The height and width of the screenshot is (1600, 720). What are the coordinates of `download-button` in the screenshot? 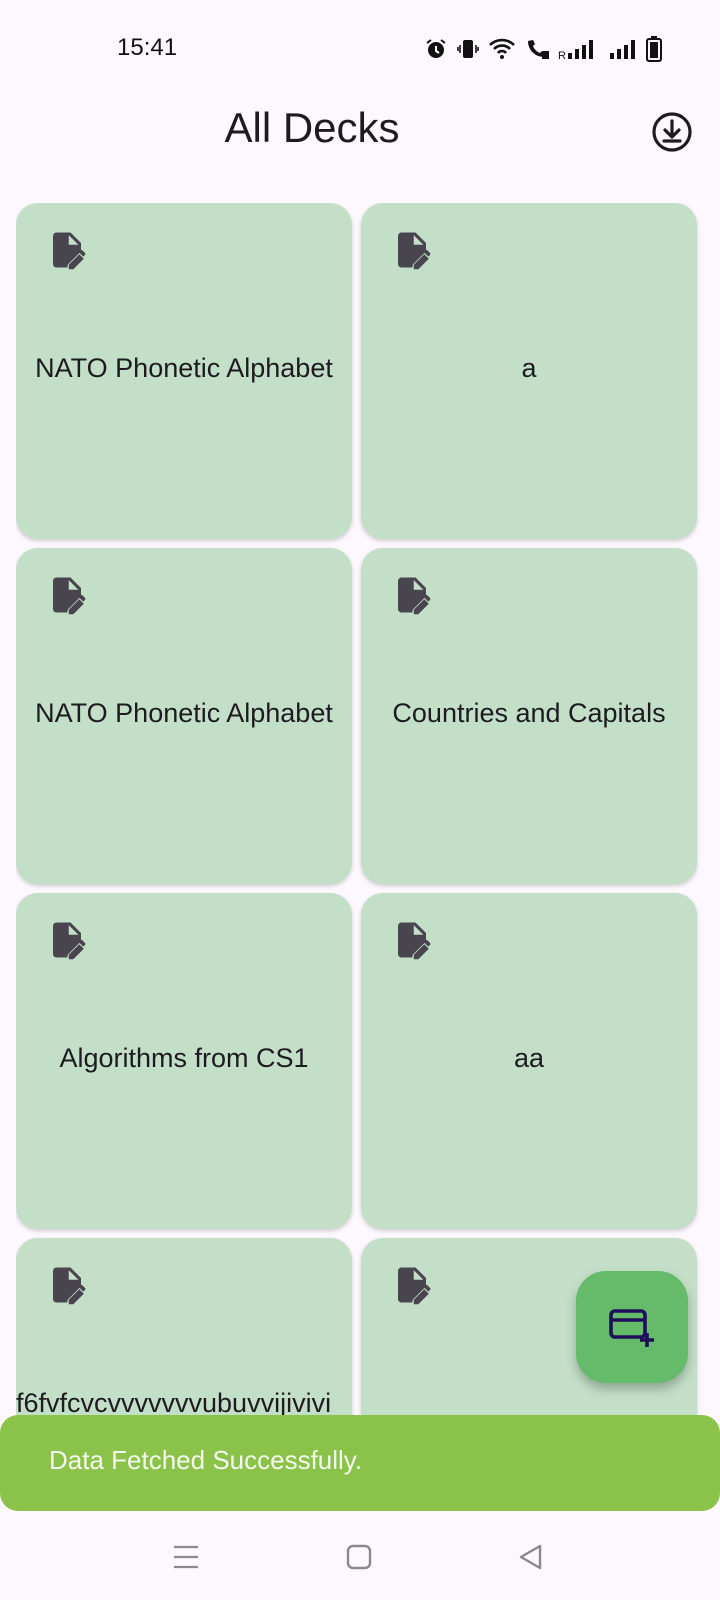 It's located at (672, 132).